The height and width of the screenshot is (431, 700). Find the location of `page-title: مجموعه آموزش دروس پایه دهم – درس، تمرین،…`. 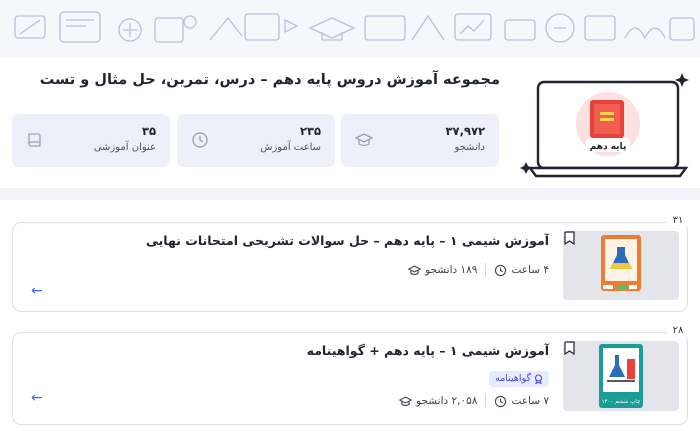

page-title: مجموعه آموزش دروس پایه دهم – درس، تمرین،… is located at coordinates (269, 80).